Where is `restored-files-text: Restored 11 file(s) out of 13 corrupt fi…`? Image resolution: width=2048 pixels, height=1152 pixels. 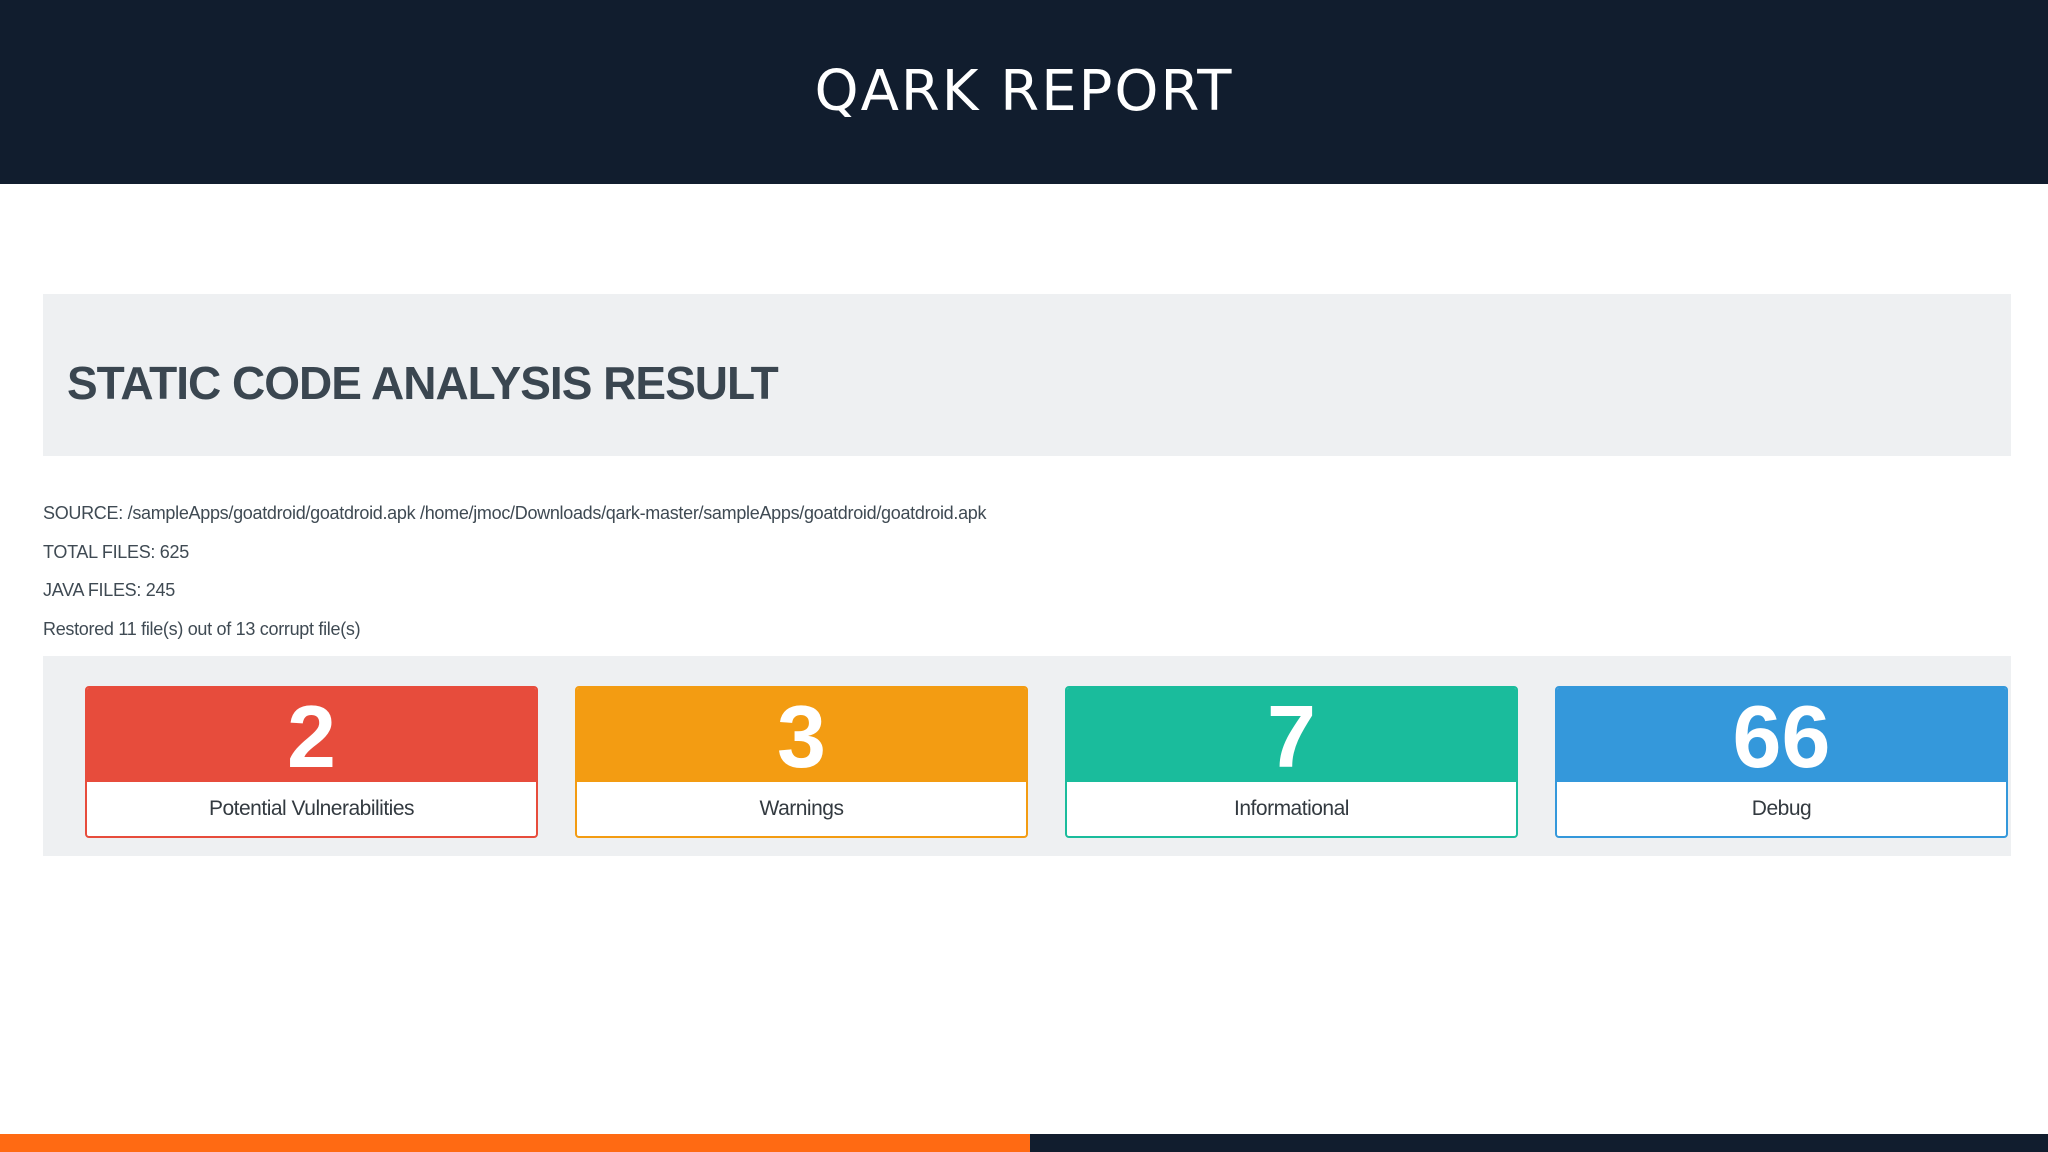
restored-files-text: Restored 11 file(s) out of 13 corrupt fi… is located at coordinates (202, 629).